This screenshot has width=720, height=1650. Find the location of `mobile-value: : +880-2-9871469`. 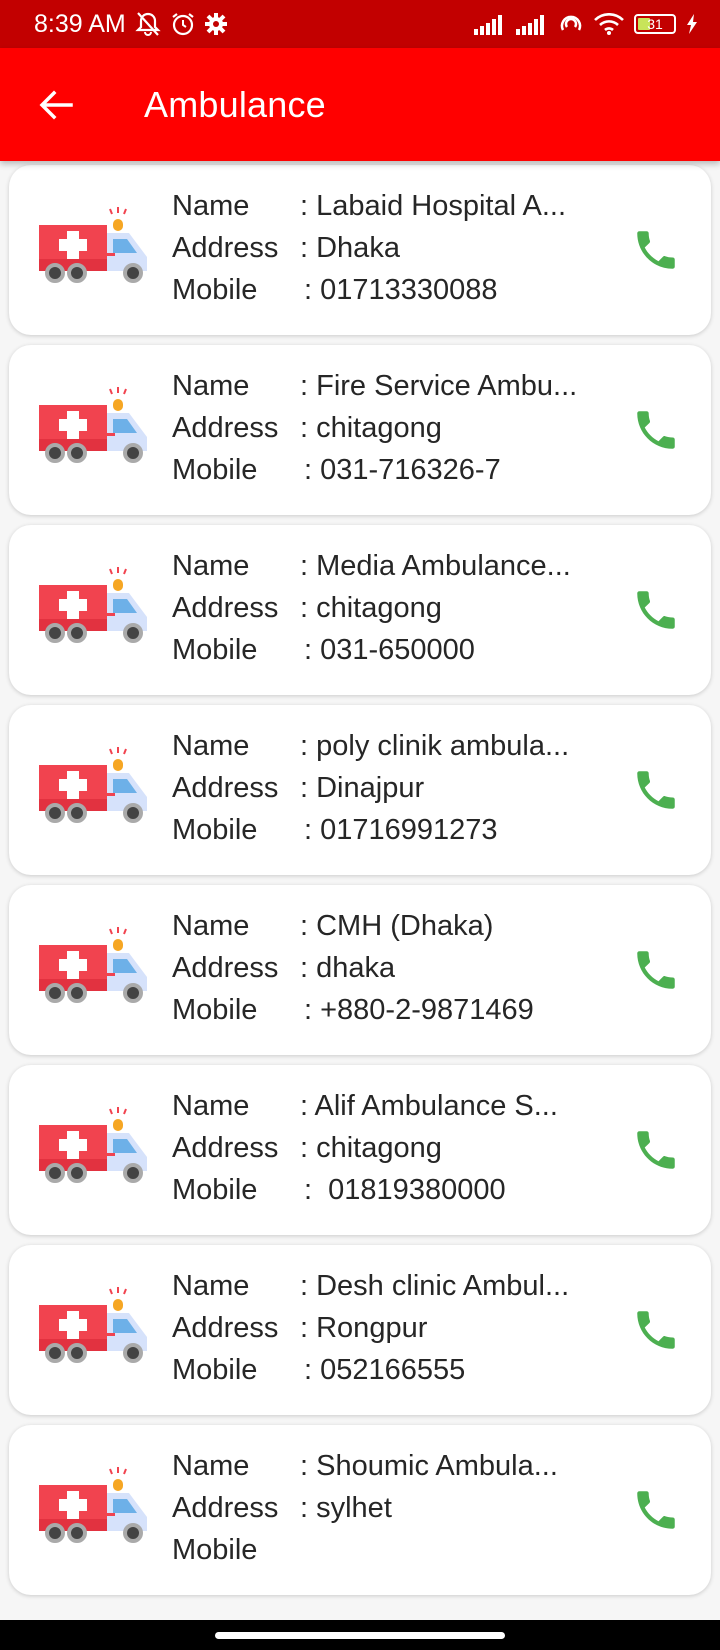

mobile-value: : +880-2-9871469 is located at coordinates (419, 1009).